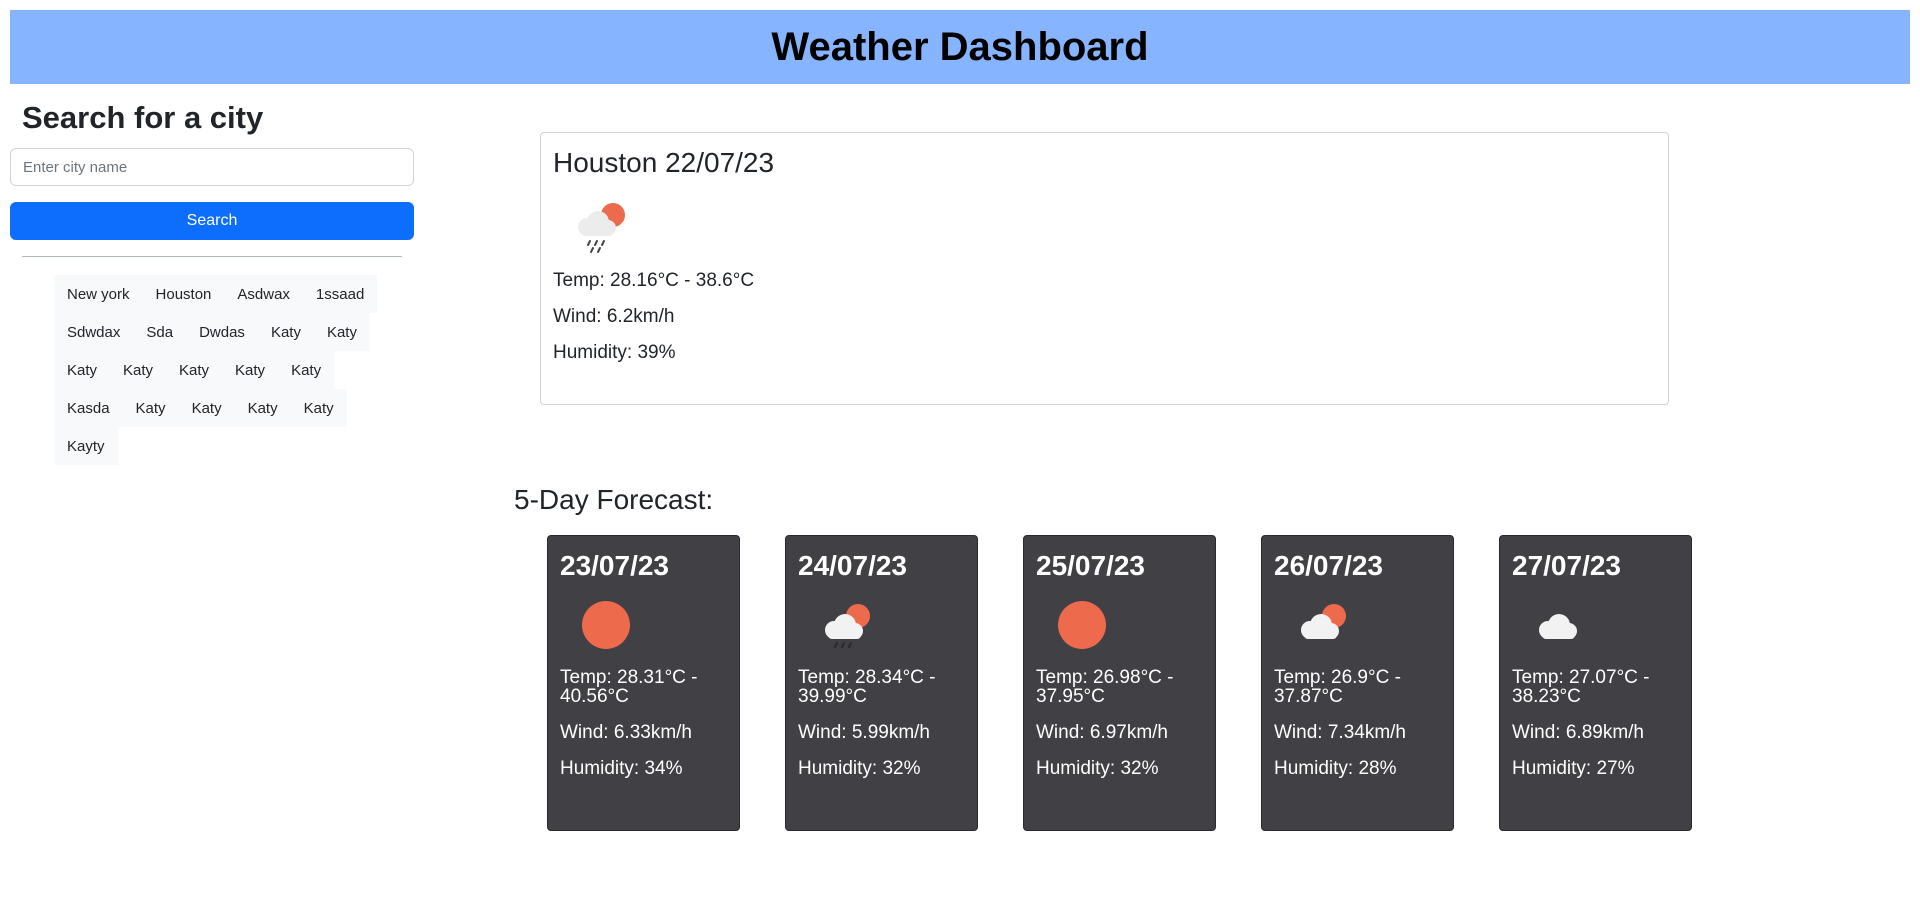 The width and height of the screenshot is (1920, 911). Describe the element at coordinates (614, 352) in the screenshot. I see `current-humidity: Humidity: 39%` at that location.